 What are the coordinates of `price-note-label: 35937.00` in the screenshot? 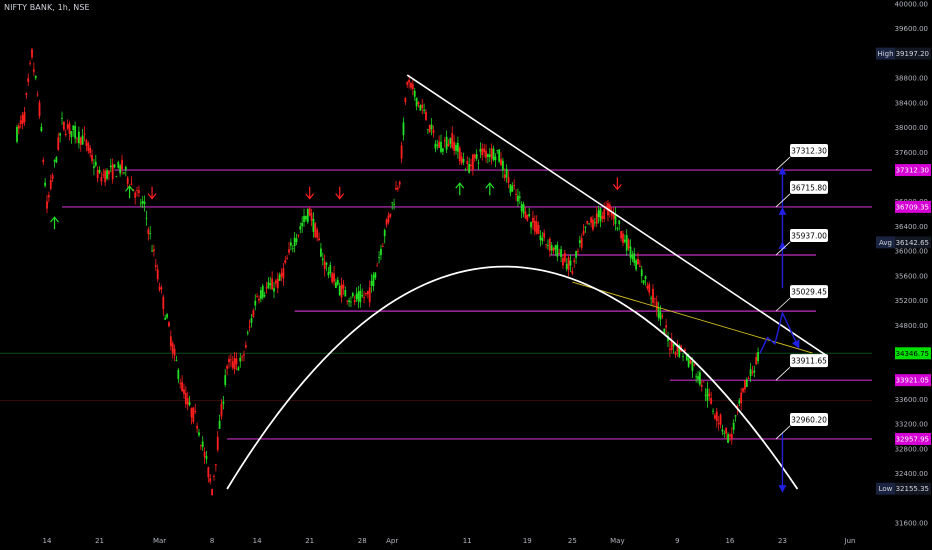 It's located at (809, 236).